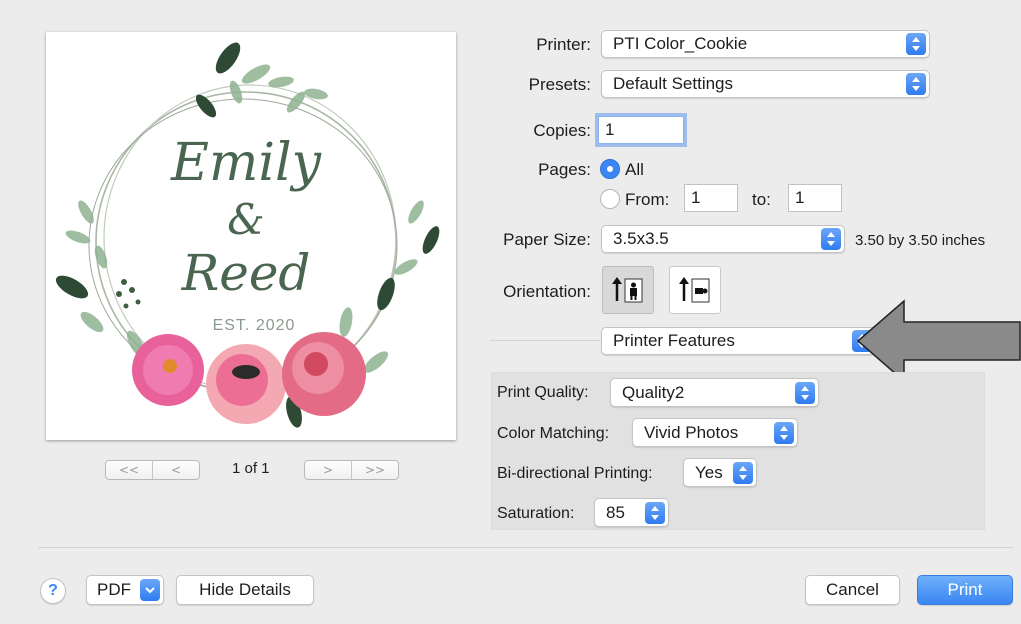 The width and height of the screenshot is (1021, 624). What do you see at coordinates (852, 590) in the screenshot?
I see `cancel-button: Cancel` at bounding box center [852, 590].